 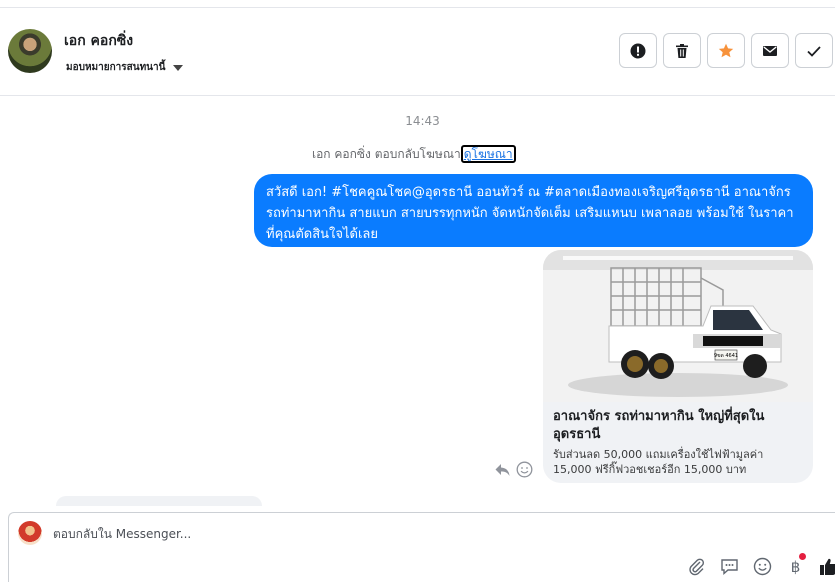 What do you see at coordinates (386, 154) in the screenshot?
I see `ad-reply-text: เอก คอกซิ่ง ตอบกลับโฆษณา` at bounding box center [386, 154].